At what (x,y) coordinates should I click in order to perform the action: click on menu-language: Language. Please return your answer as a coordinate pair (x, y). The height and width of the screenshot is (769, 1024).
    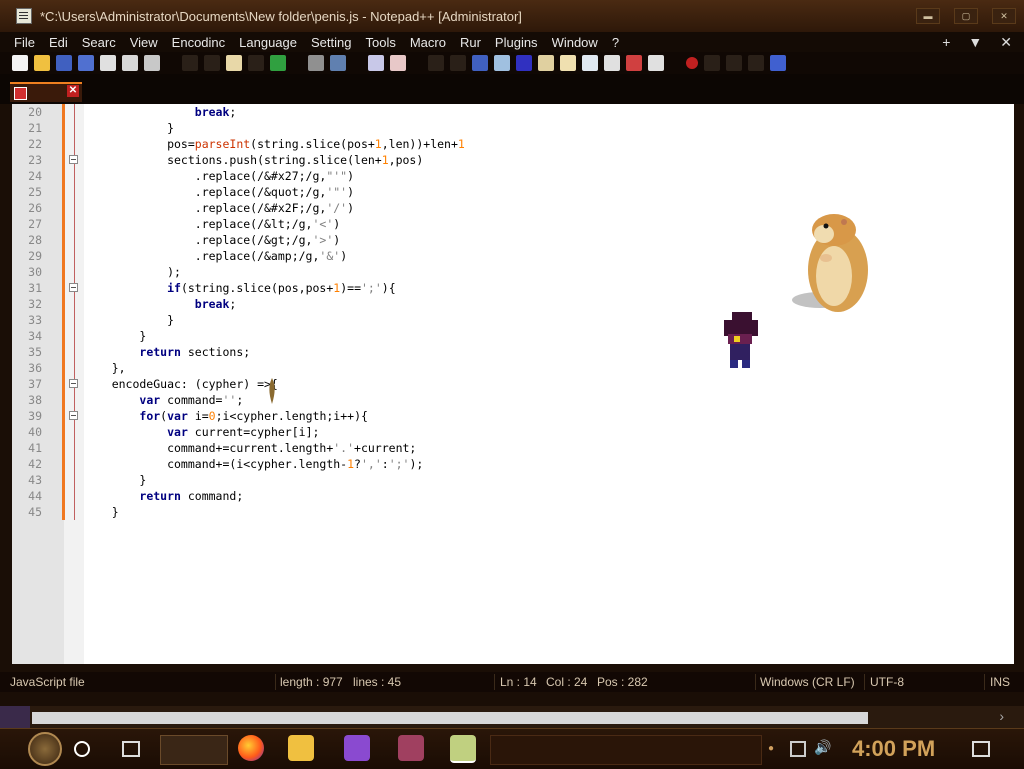
    Looking at the image, I should click on (268, 42).